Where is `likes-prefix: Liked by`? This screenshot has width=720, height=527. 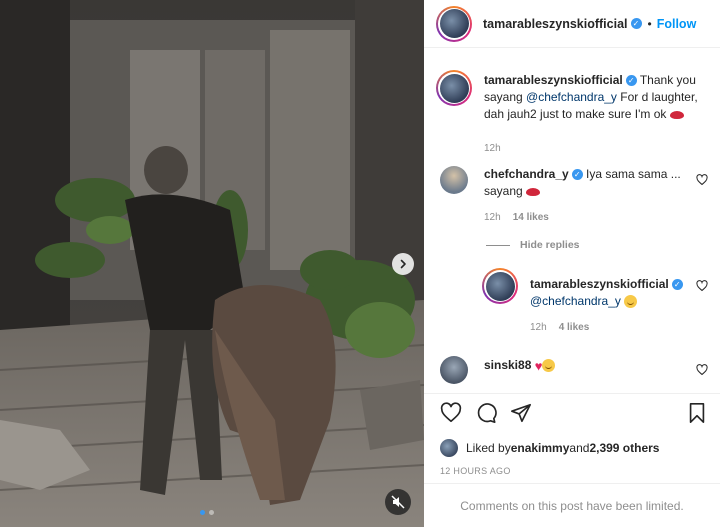
likes-prefix: Liked by is located at coordinates (488, 448).